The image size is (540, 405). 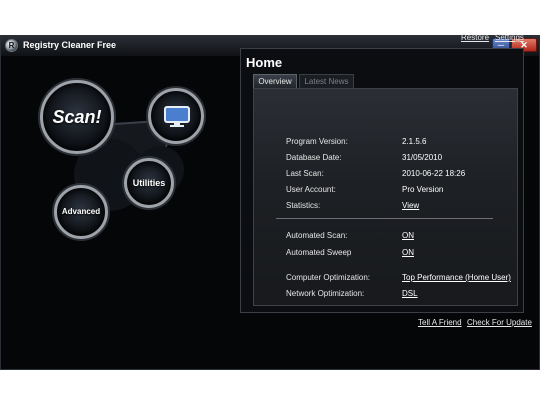 I want to click on advanced-label: Advanced, so click(x=81, y=211).